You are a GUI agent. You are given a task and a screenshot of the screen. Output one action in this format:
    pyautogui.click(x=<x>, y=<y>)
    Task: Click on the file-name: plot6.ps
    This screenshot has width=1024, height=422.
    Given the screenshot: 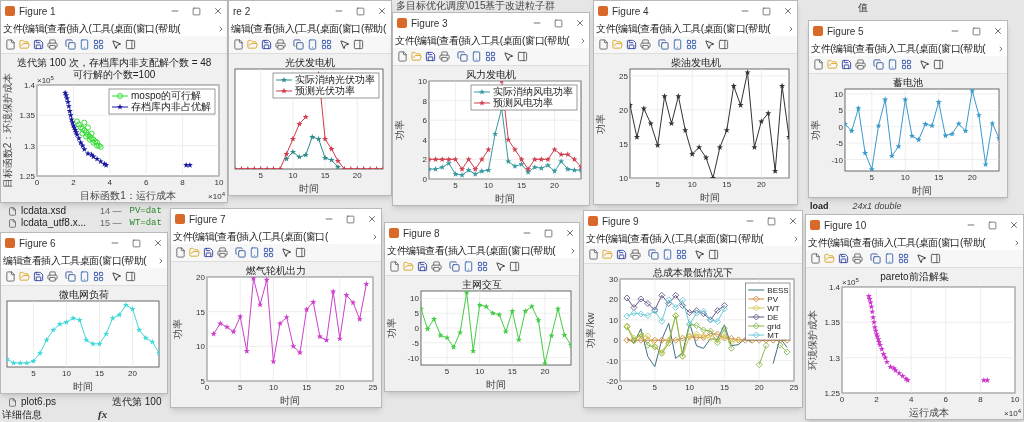 What is the action you would take?
    pyautogui.click(x=39, y=402)
    